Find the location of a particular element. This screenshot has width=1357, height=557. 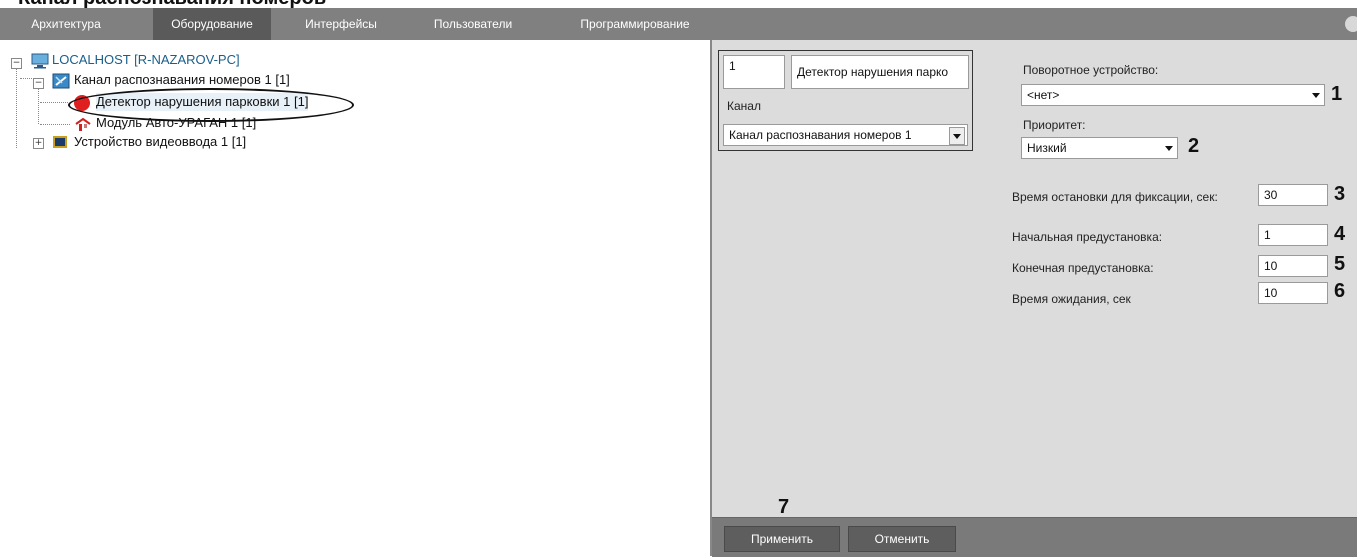

callout-2: 2 is located at coordinates (1194, 146).